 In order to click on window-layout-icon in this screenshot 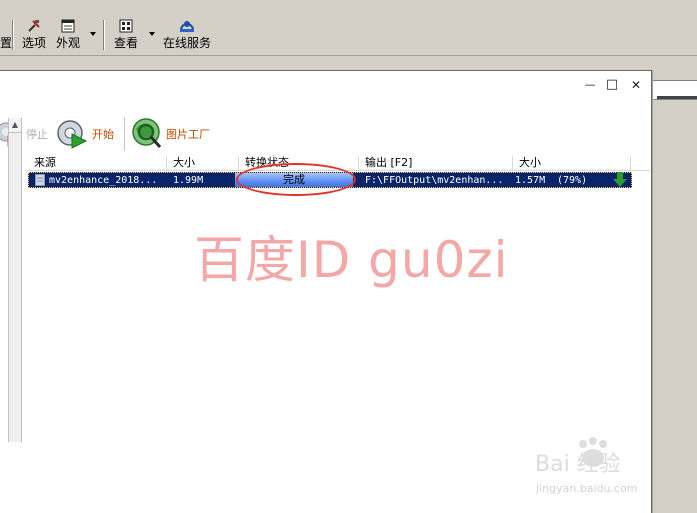, I will do `click(68, 26)`.